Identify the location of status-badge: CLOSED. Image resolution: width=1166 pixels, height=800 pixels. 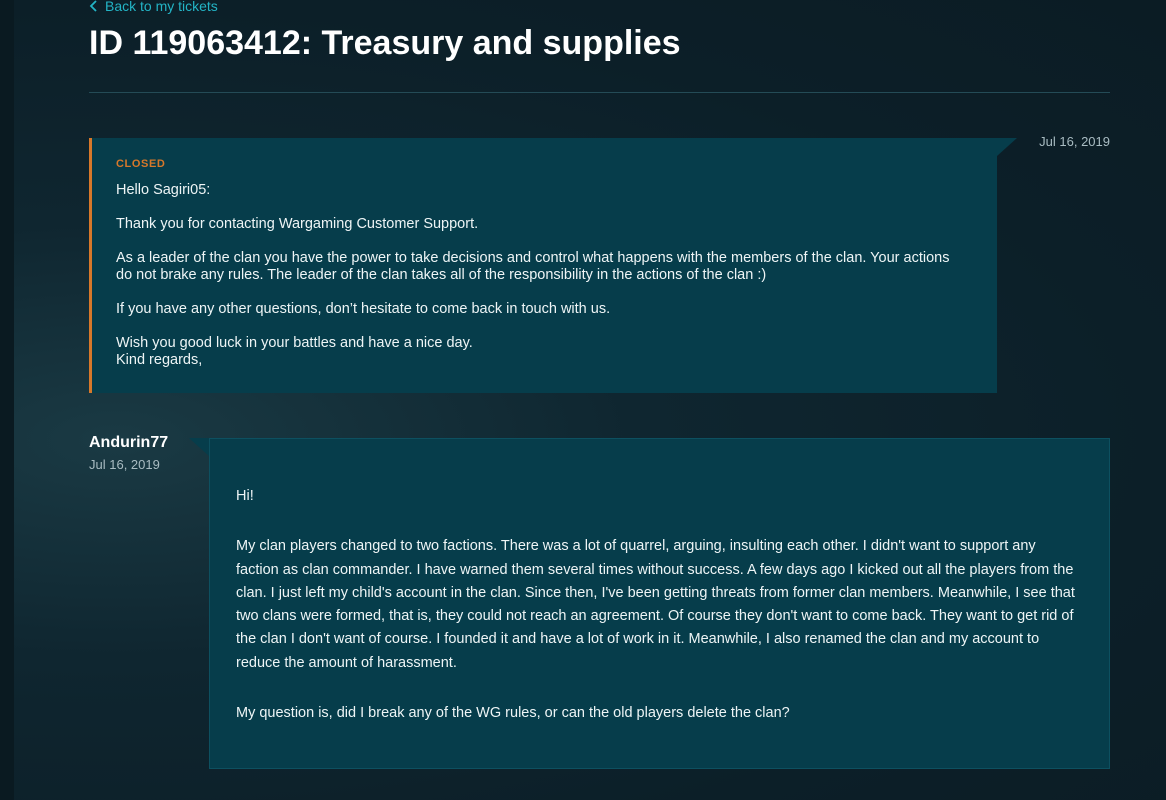
(141, 164).